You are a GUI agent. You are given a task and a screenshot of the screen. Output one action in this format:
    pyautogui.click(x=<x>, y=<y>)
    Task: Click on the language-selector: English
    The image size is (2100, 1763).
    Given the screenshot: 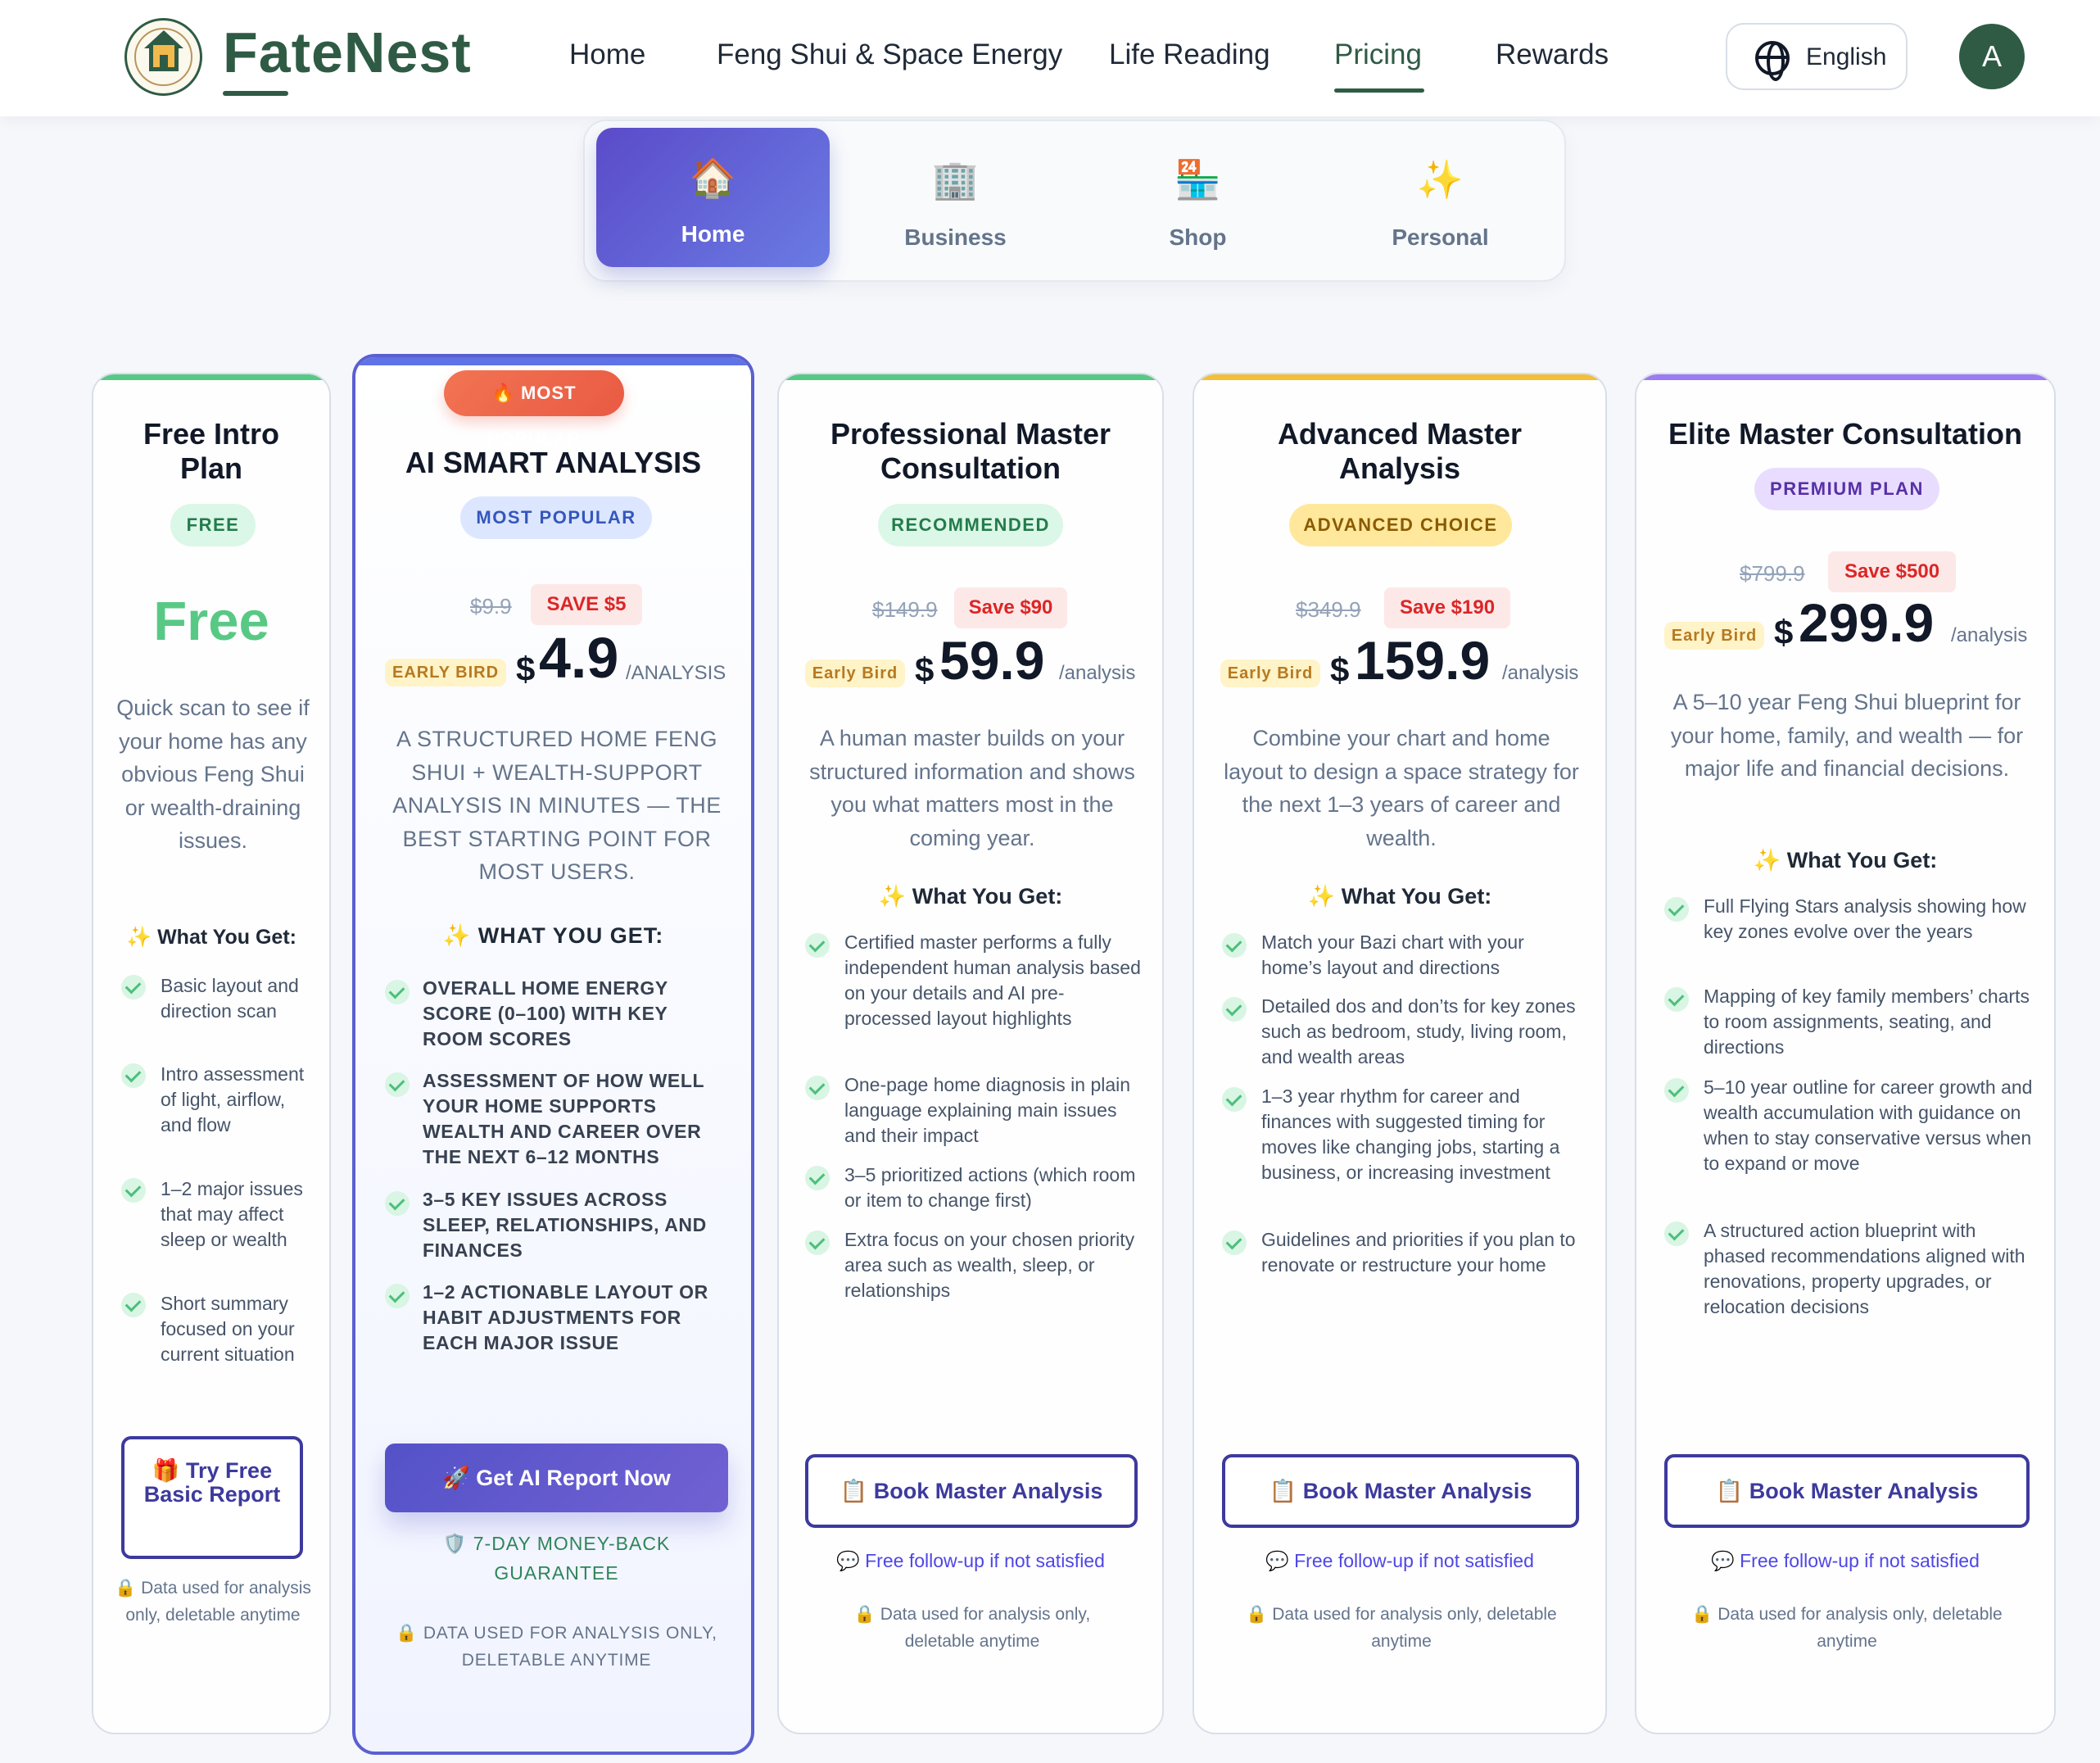 What is the action you would take?
    pyautogui.click(x=1817, y=57)
    